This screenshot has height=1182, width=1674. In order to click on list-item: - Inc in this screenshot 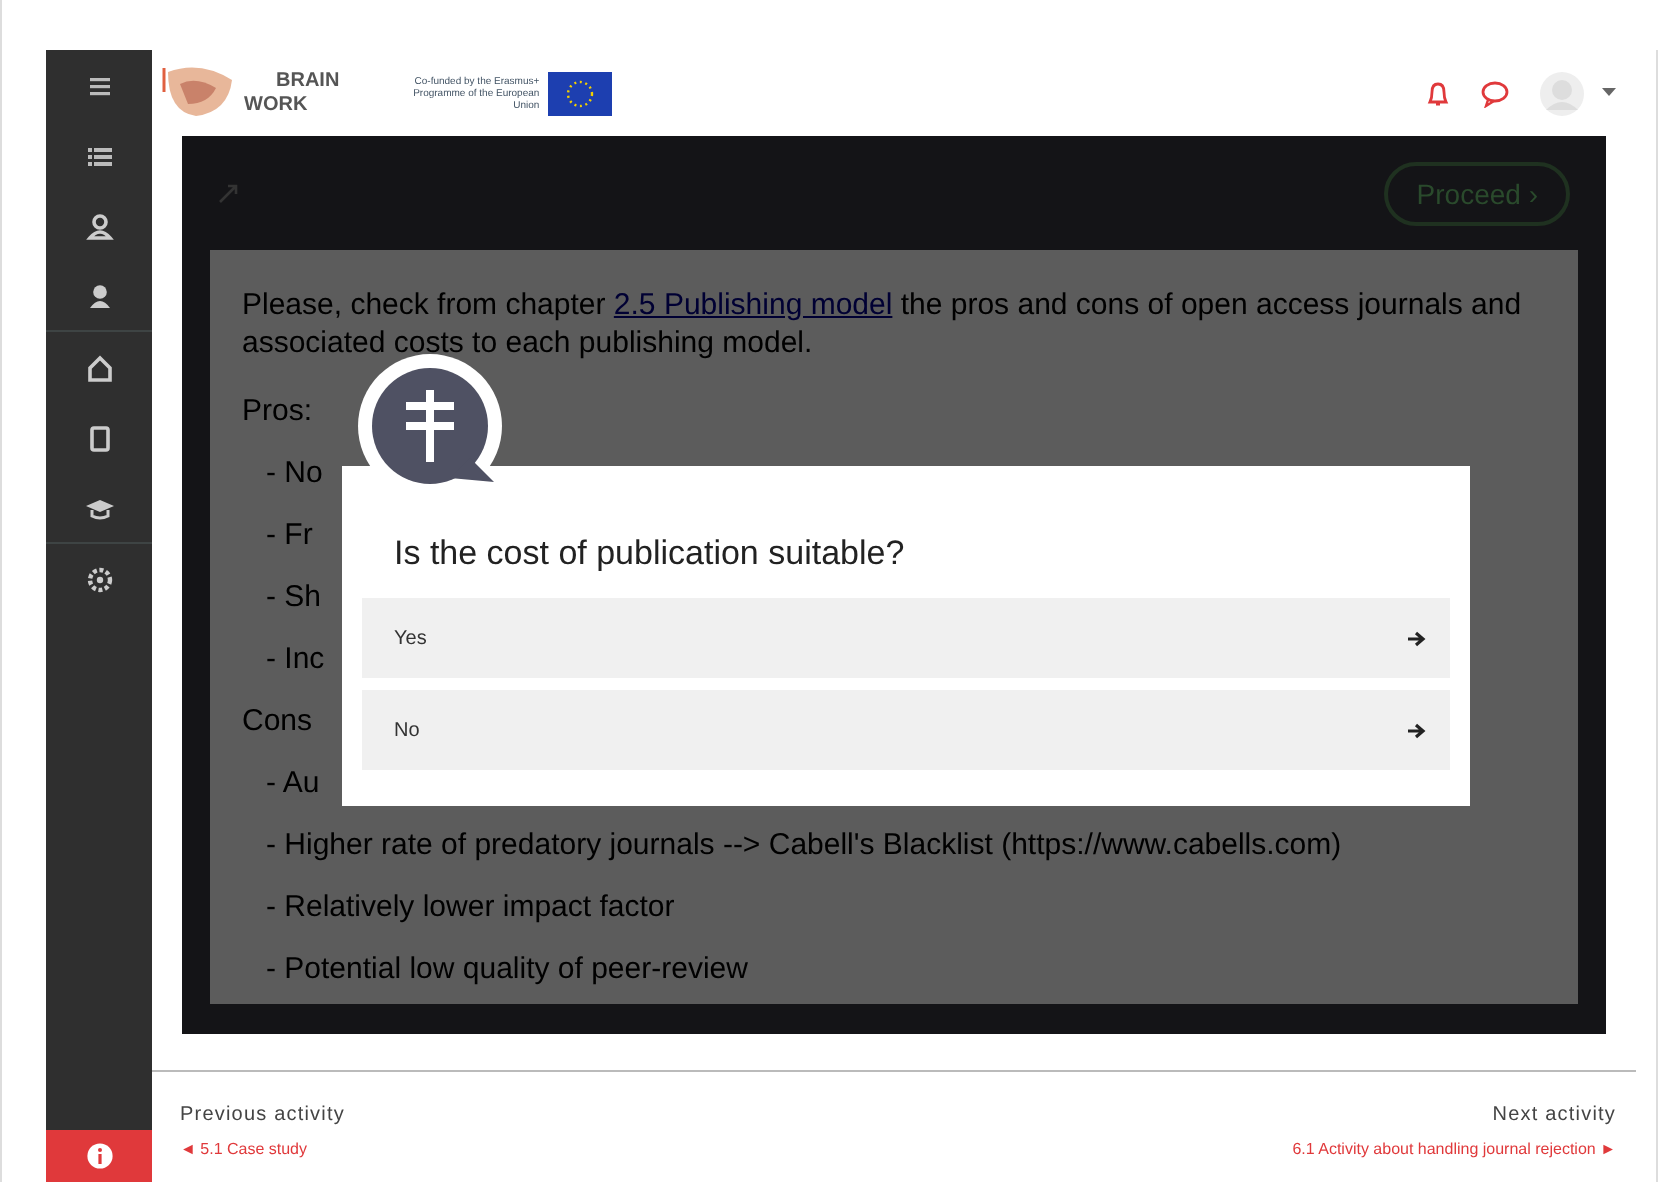, I will do `click(295, 659)`.